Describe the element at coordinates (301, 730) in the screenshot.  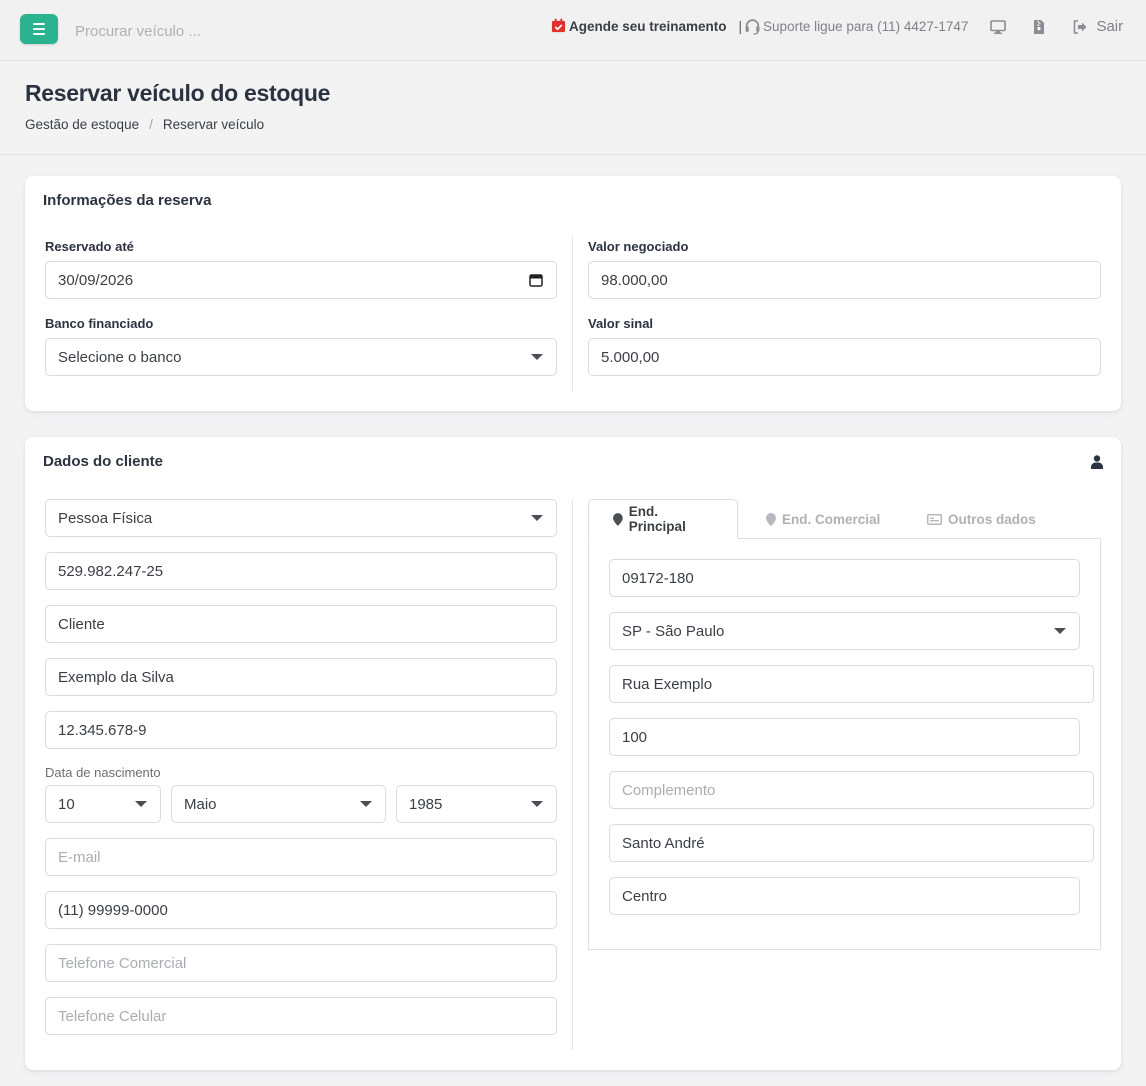
I see `rg-input: 12.345.678-9` at that location.